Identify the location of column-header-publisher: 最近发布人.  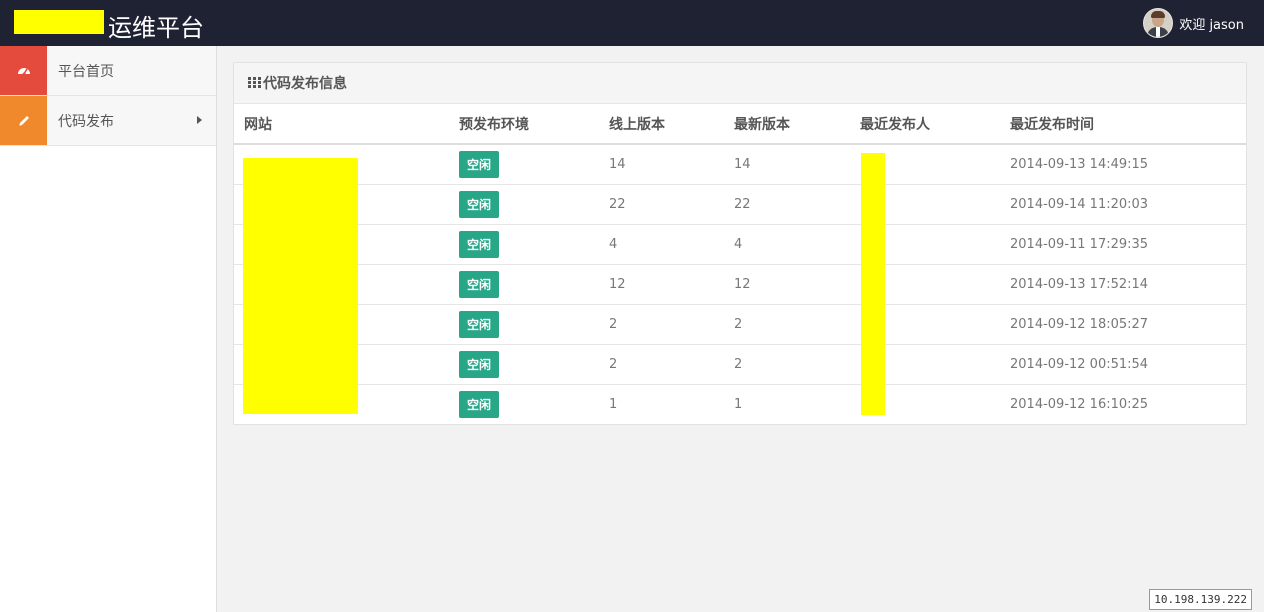
(925, 124).